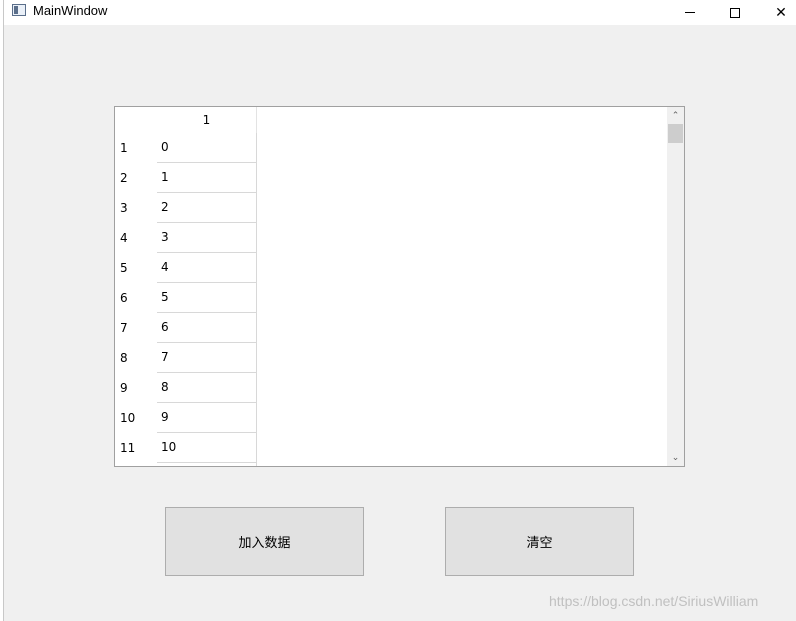  I want to click on table-cell: 2, so click(207, 208).